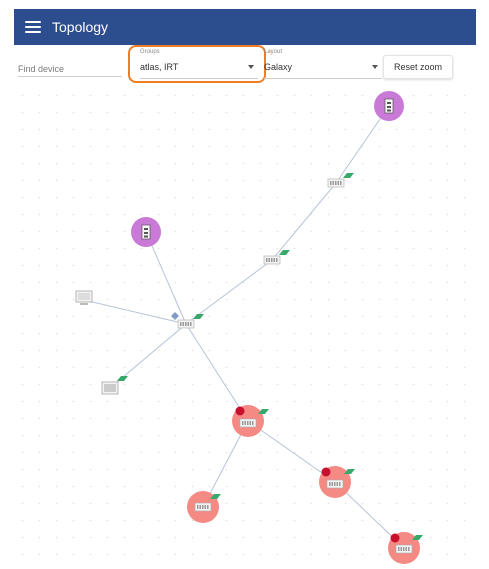 This screenshot has width=489, height=569. What do you see at coordinates (175, 316) in the screenshot?
I see `diamond-icon` at bounding box center [175, 316].